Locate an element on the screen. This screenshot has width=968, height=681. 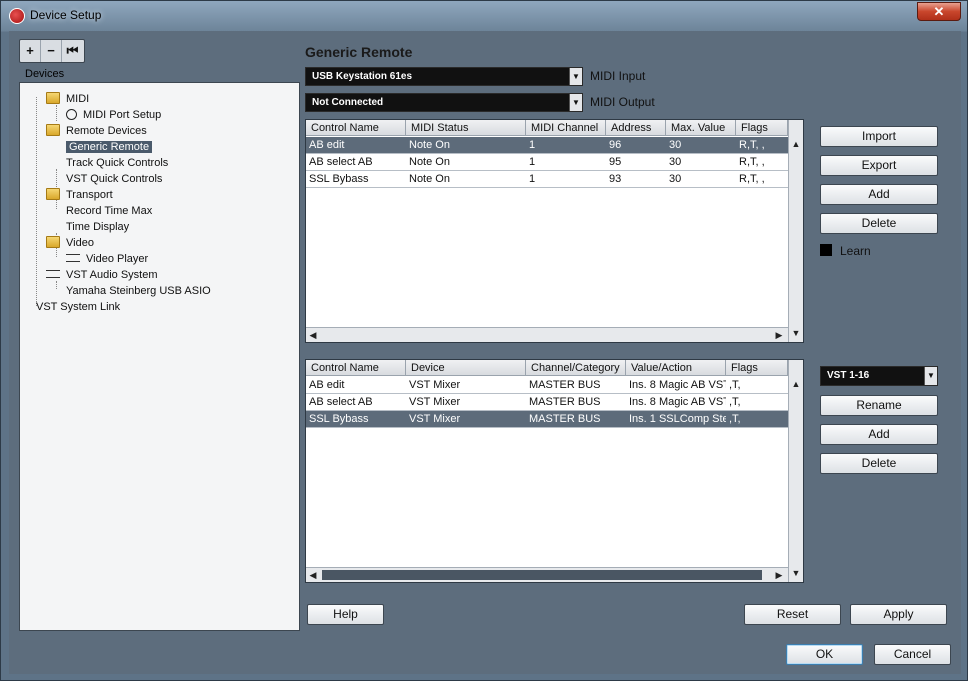
controller-table-vscroll: ▲ ▼ is located at coordinates (795, 231).